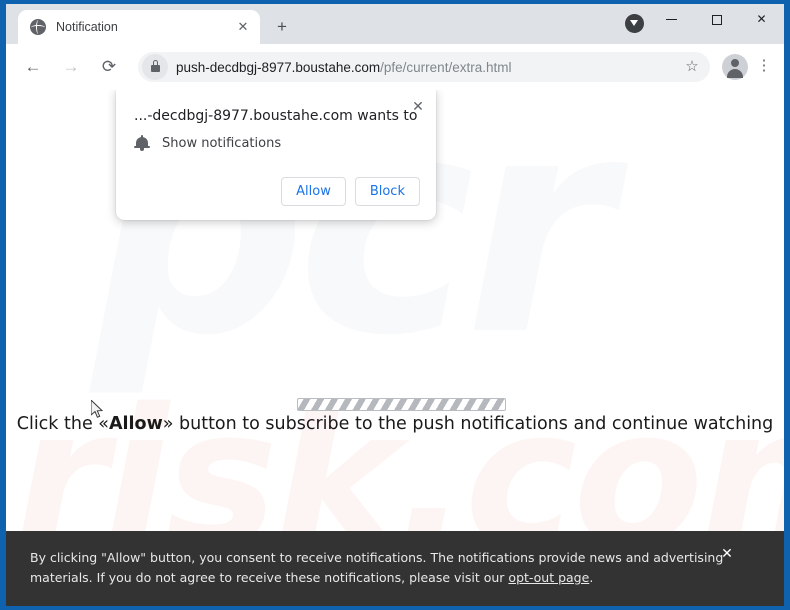 The height and width of the screenshot is (610, 790). I want to click on dialog-permission-row: Show notifications, so click(207, 143).